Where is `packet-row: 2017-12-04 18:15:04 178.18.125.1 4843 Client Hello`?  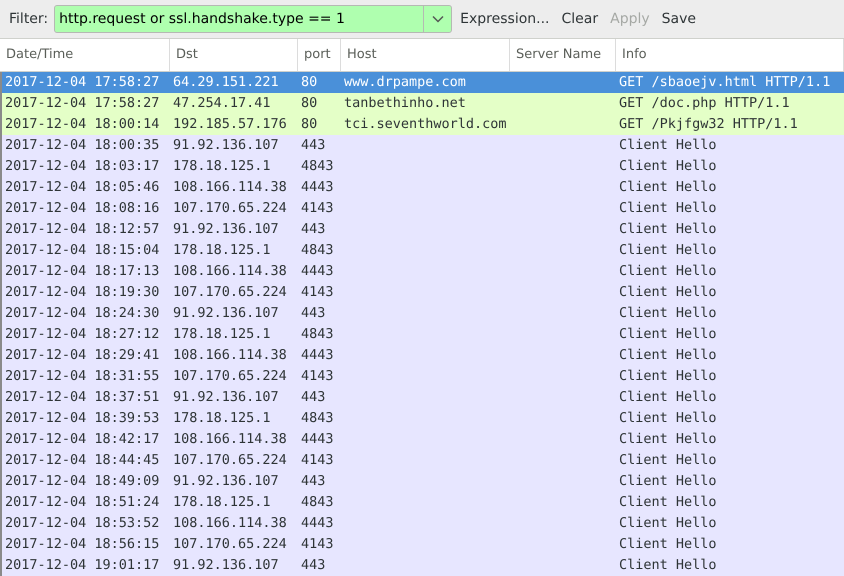
packet-row: 2017-12-04 18:15:04 178.18.125.1 4843 Client Hello is located at coordinates (423, 250).